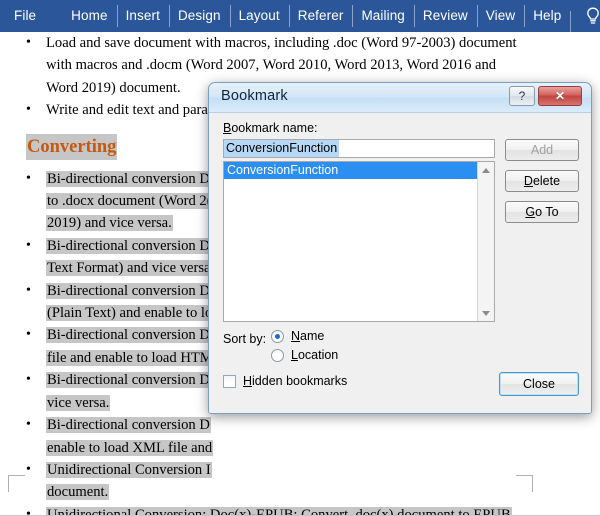  Describe the element at coordinates (542, 212) in the screenshot. I see `go-to-button: Go To` at that location.